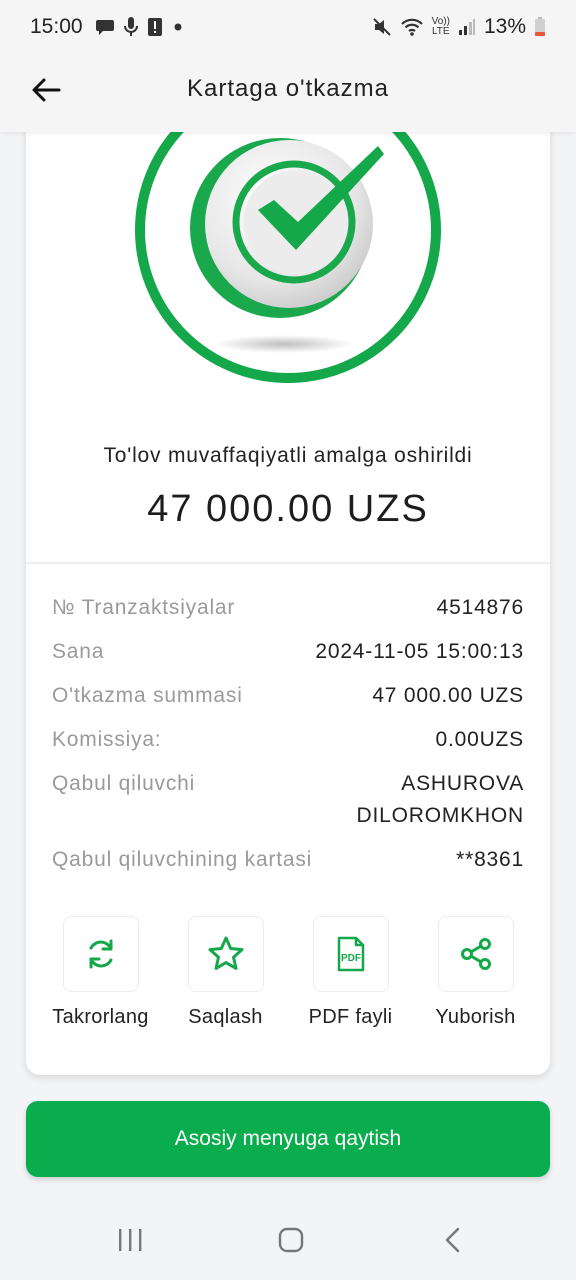 This screenshot has width=576, height=1280. I want to click on star-icon, so click(225, 953).